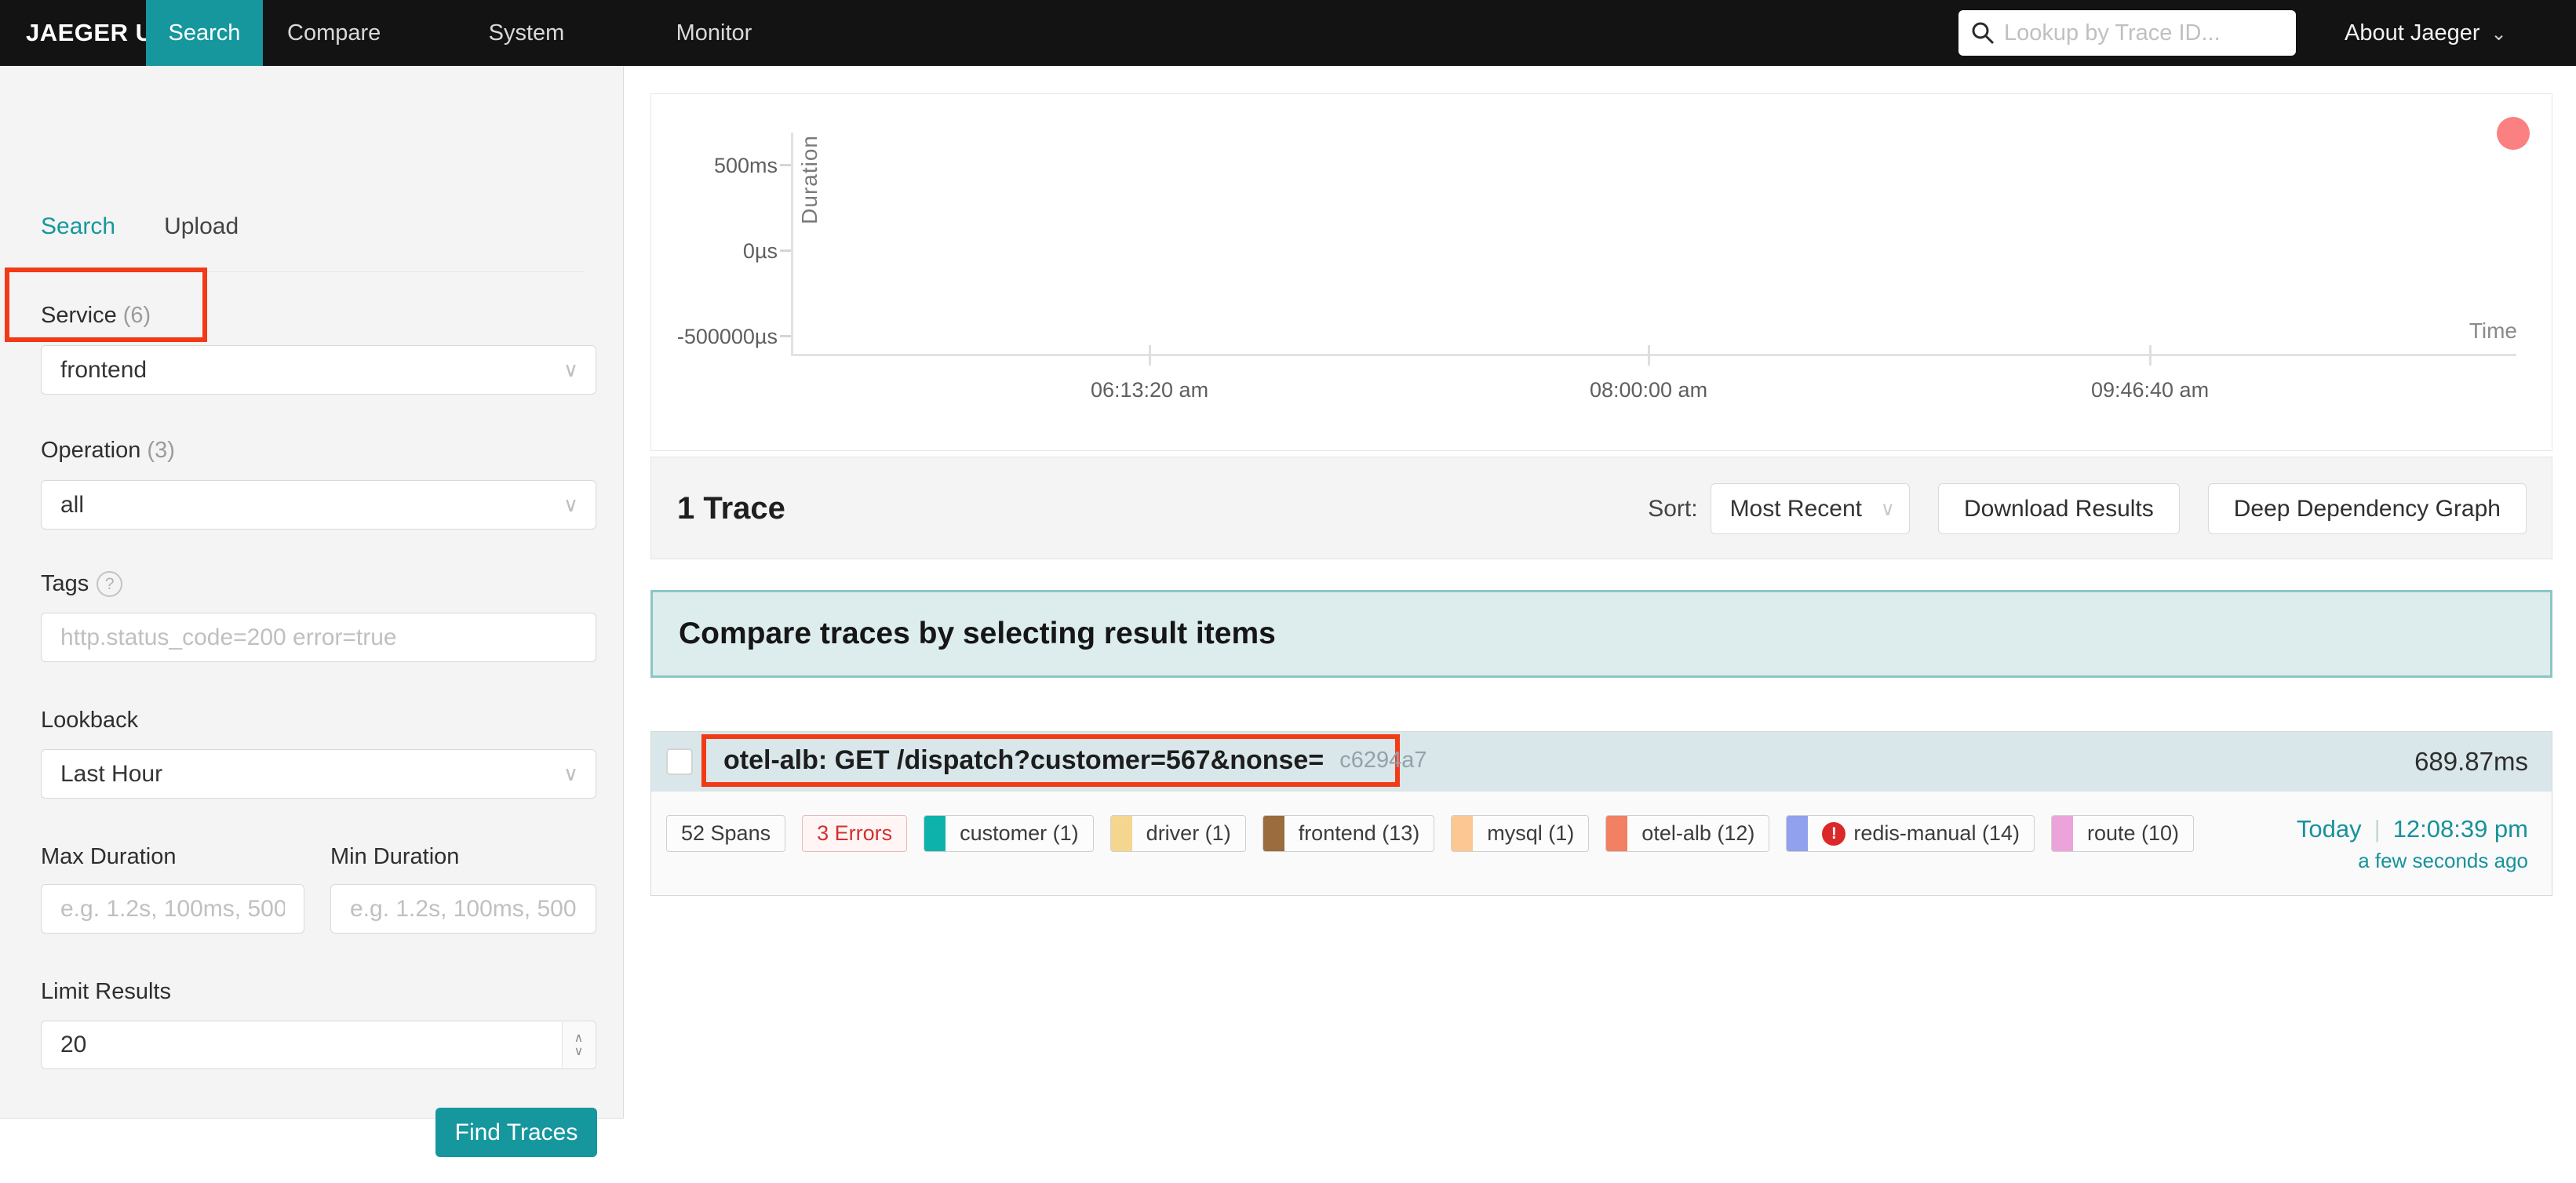  Describe the element at coordinates (201, 226) in the screenshot. I see `tab-upload: Upload` at that location.